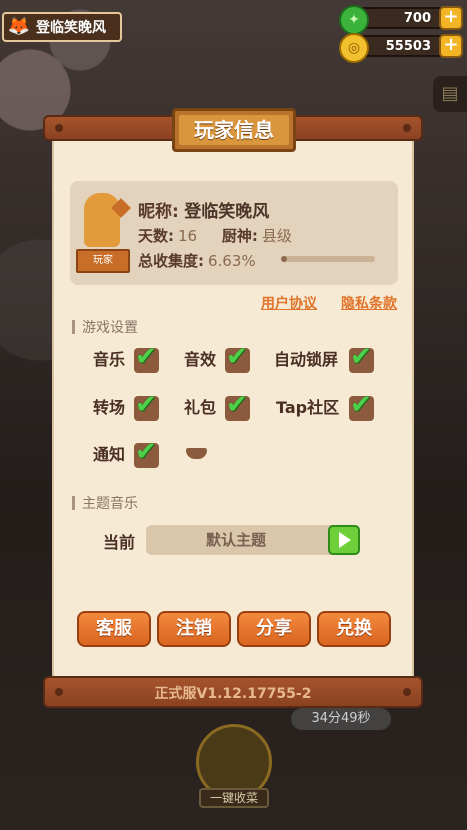 The width and height of the screenshot is (467, 830). What do you see at coordinates (354, 629) in the screenshot?
I see `redeem-button: 兑换` at bounding box center [354, 629].